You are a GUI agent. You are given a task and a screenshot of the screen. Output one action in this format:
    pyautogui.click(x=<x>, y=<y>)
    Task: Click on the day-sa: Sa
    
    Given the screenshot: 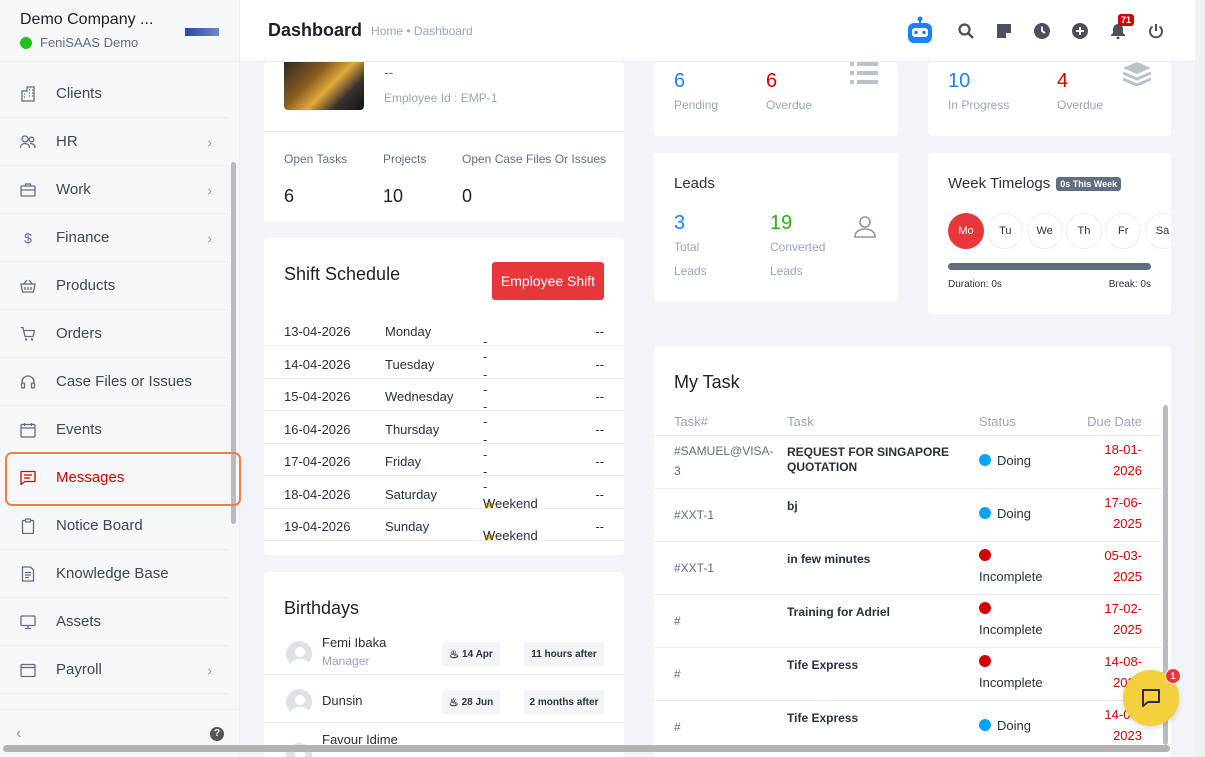 What is the action you would take?
    pyautogui.click(x=1157, y=231)
    